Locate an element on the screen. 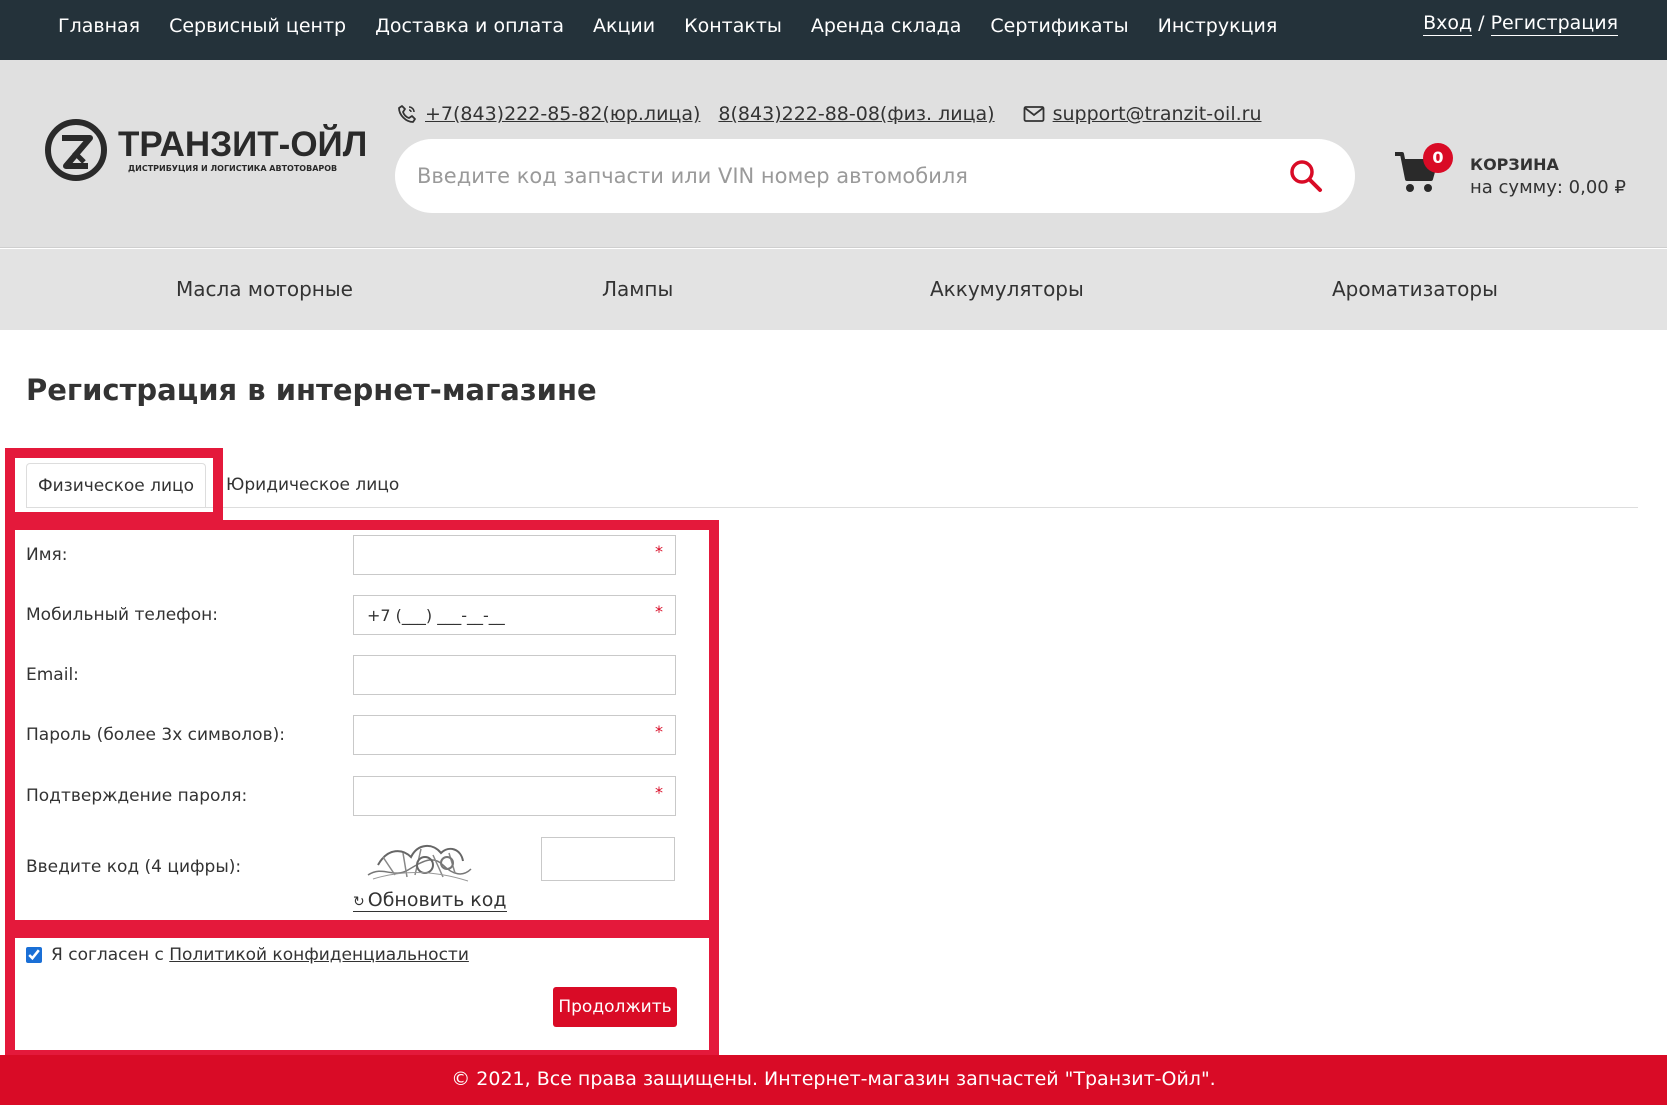 This screenshot has width=1667, height=1105. nav-link-service-center: Сервисный центр is located at coordinates (257, 26).